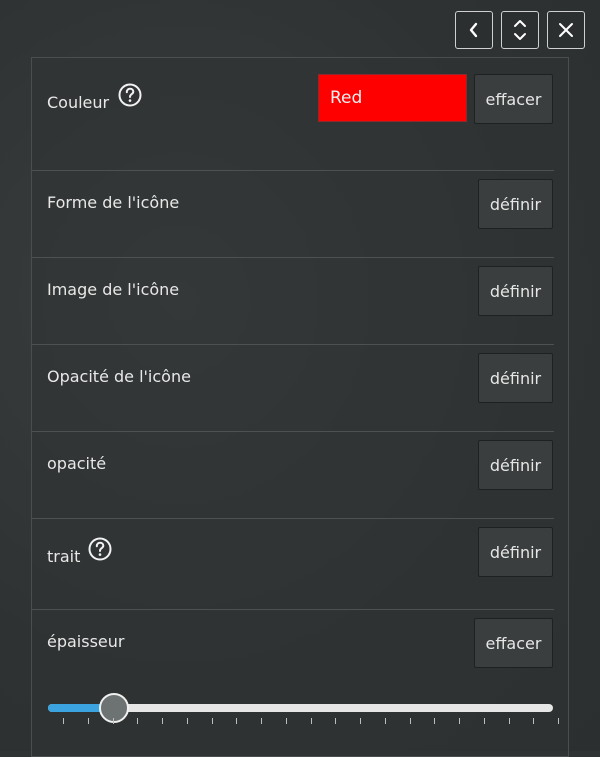 Image resolution: width=600 pixels, height=757 pixels. Describe the element at coordinates (300, 214) in the screenshot. I see `row-forme-icone: Forme de l'icône définir` at that location.